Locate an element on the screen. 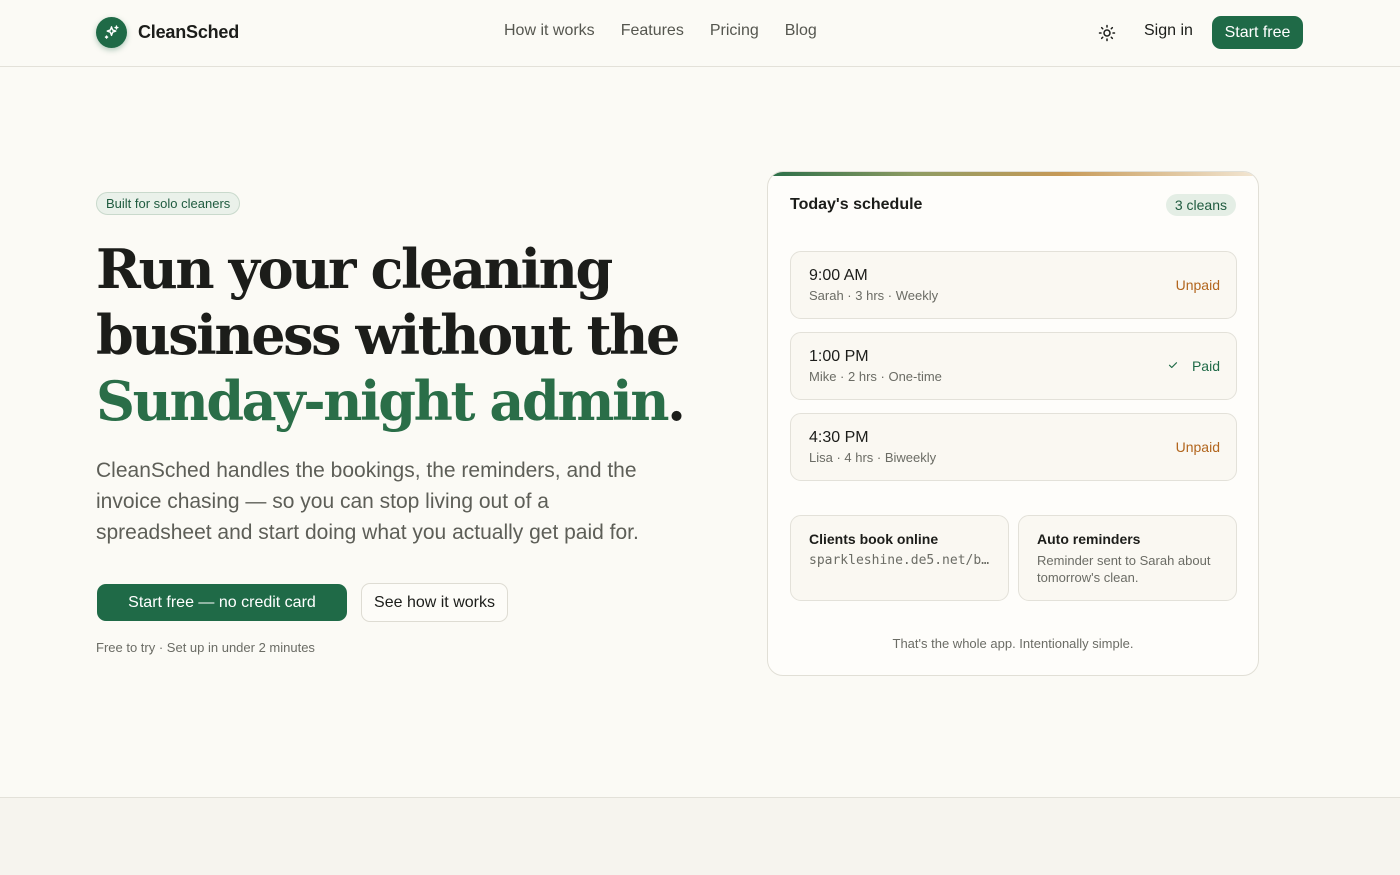  brand-name: CleanSched is located at coordinates (189, 32).